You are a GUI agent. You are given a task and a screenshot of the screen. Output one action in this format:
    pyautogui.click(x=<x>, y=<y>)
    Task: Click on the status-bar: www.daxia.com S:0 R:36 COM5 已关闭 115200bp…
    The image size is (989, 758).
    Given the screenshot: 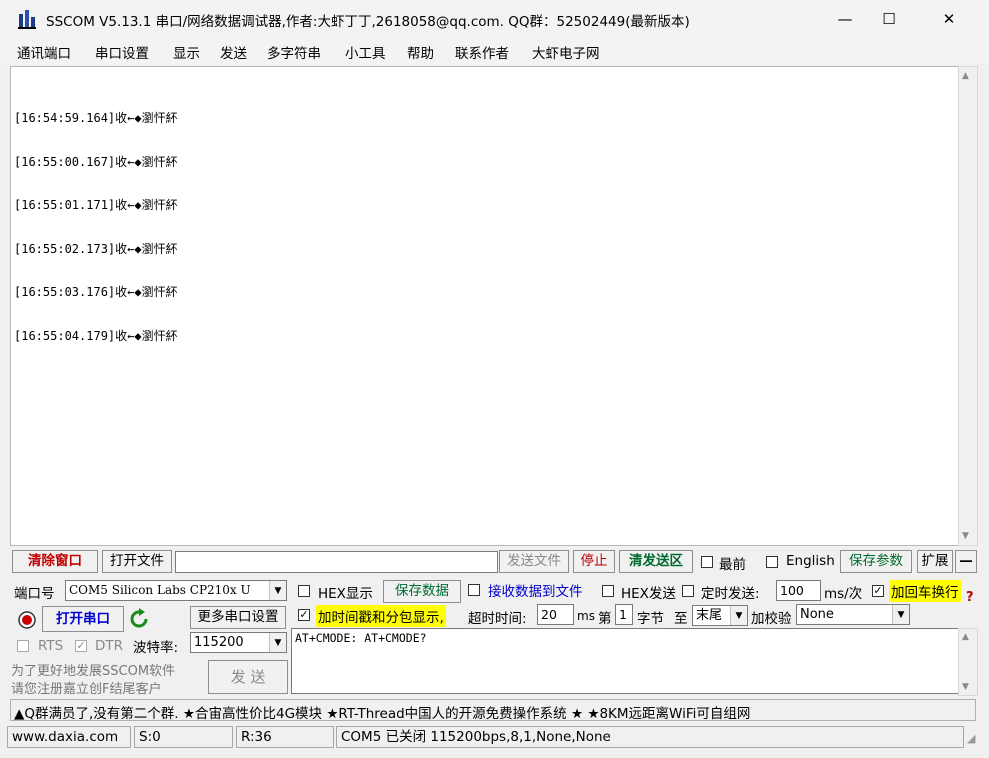 What is the action you would take?
    pyautogui.click(x=494, y=737)
    